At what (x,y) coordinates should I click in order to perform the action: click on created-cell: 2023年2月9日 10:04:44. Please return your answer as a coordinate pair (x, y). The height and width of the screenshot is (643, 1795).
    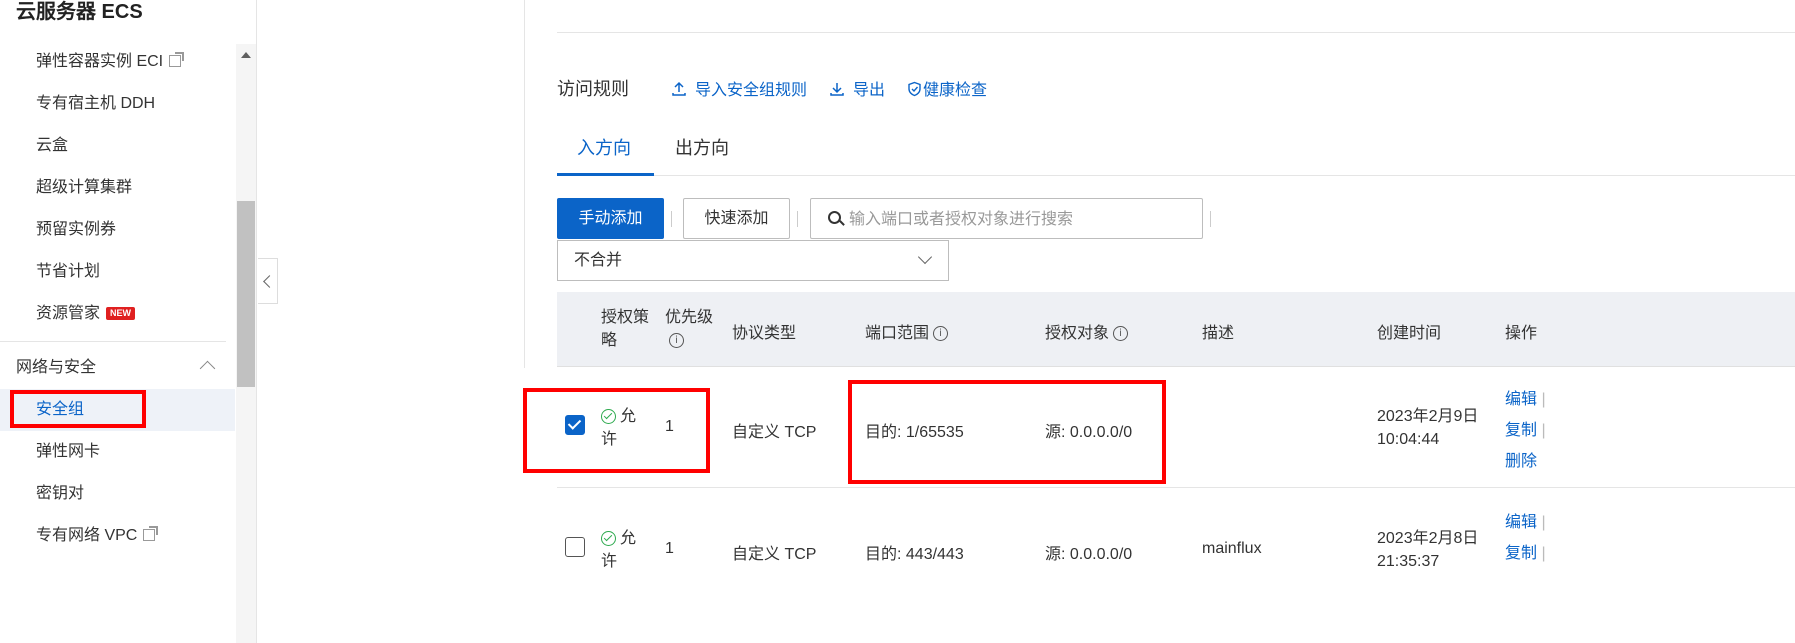
    Looking at the image, I should click on (1427, 428).